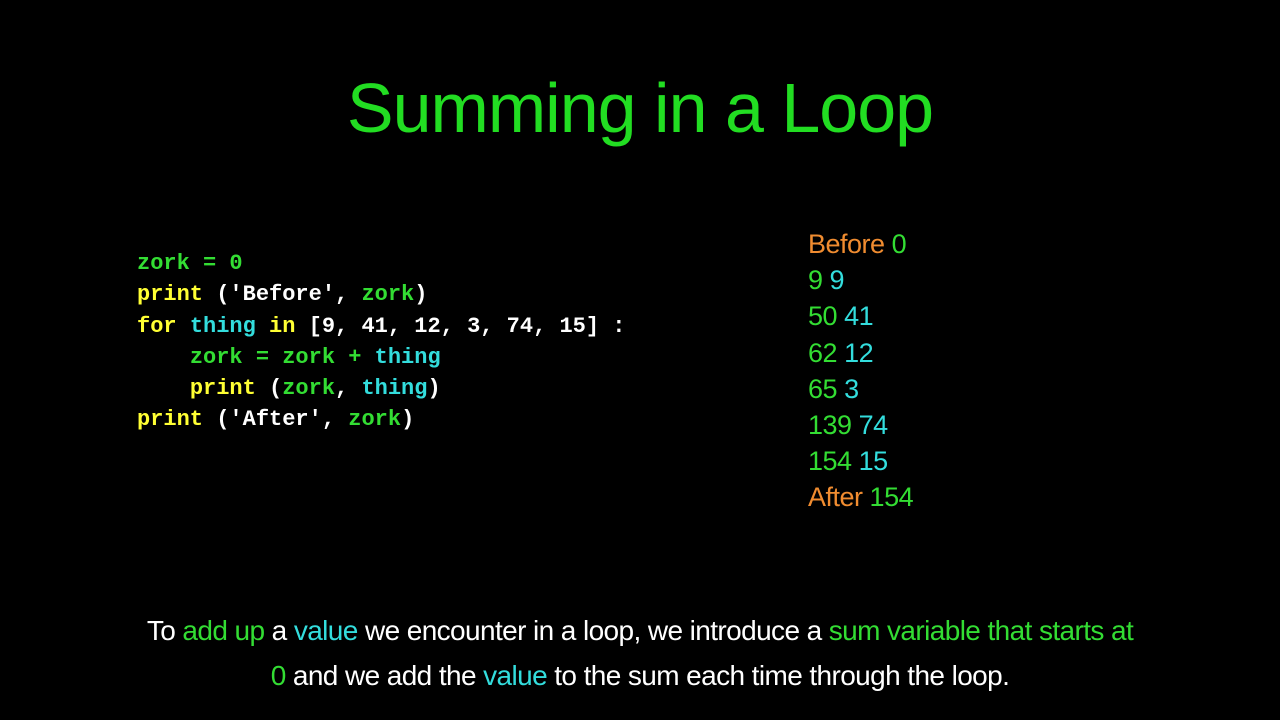 Image resolution: width=1280 pixels, height=720 pixels. I want to click on text-token: ('Before',, so click(282, 295).